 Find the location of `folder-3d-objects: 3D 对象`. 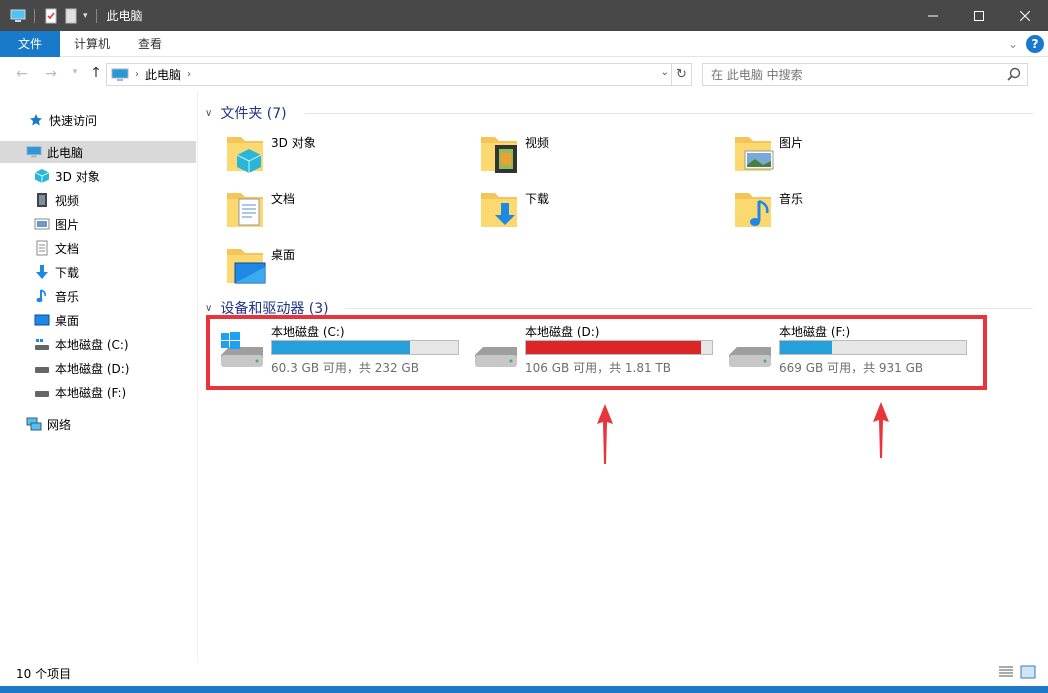

folder-3d-objects: 3D 对象 is located at coordinates (350, 156).